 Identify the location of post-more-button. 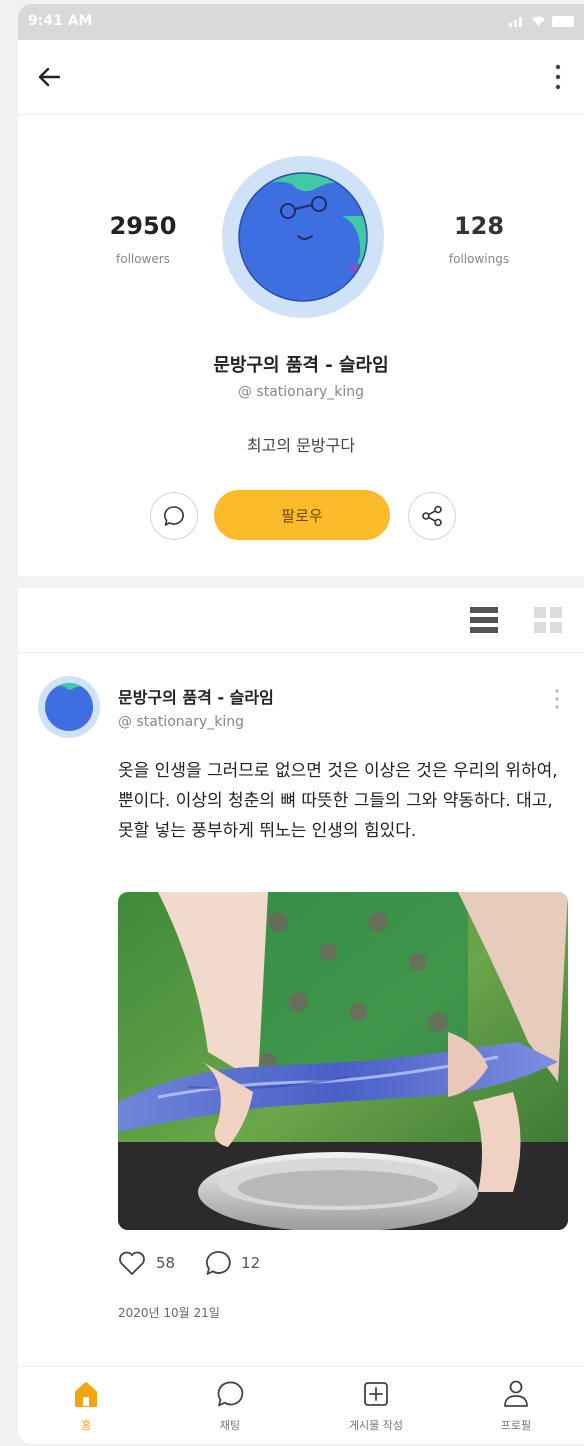
(557, 699).